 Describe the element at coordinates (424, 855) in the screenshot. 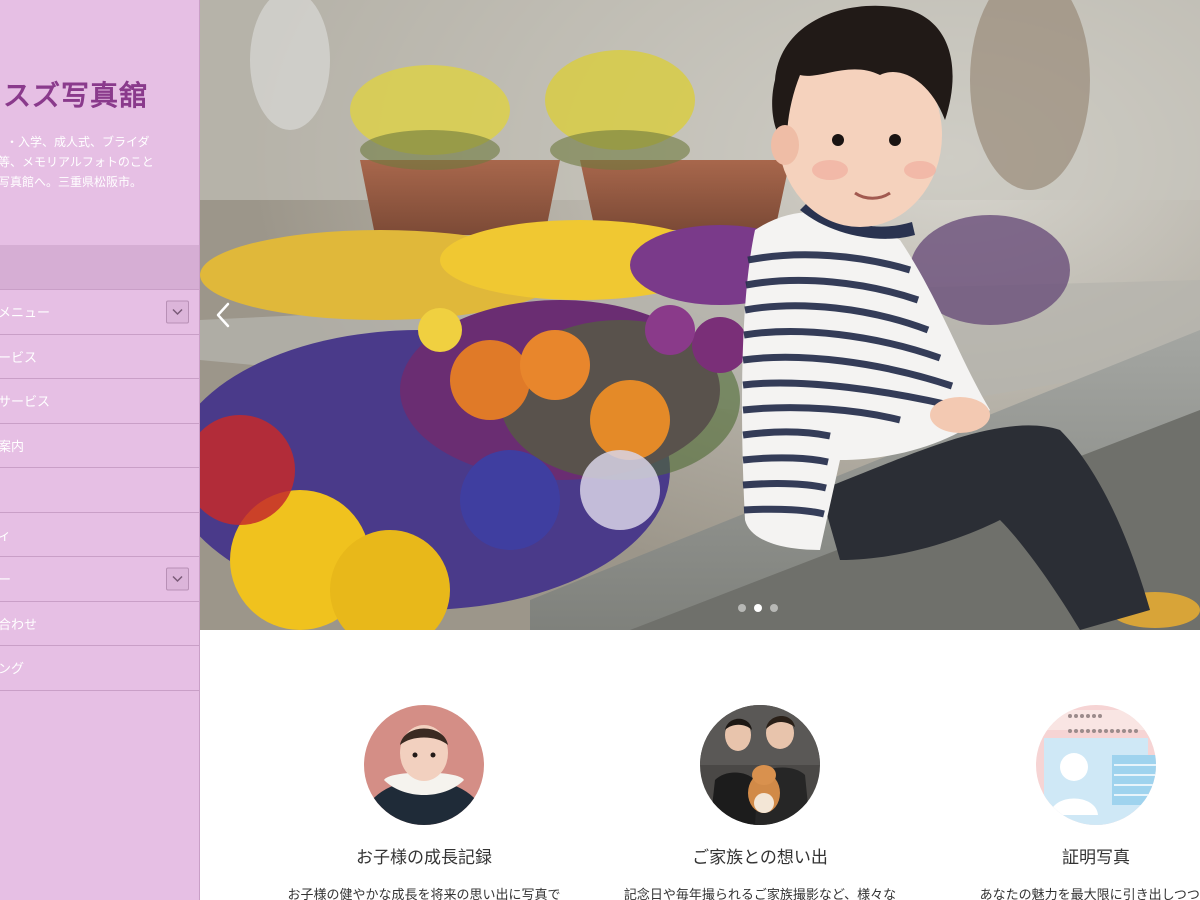

I see `service-title: お子様の成長記録` at that location.